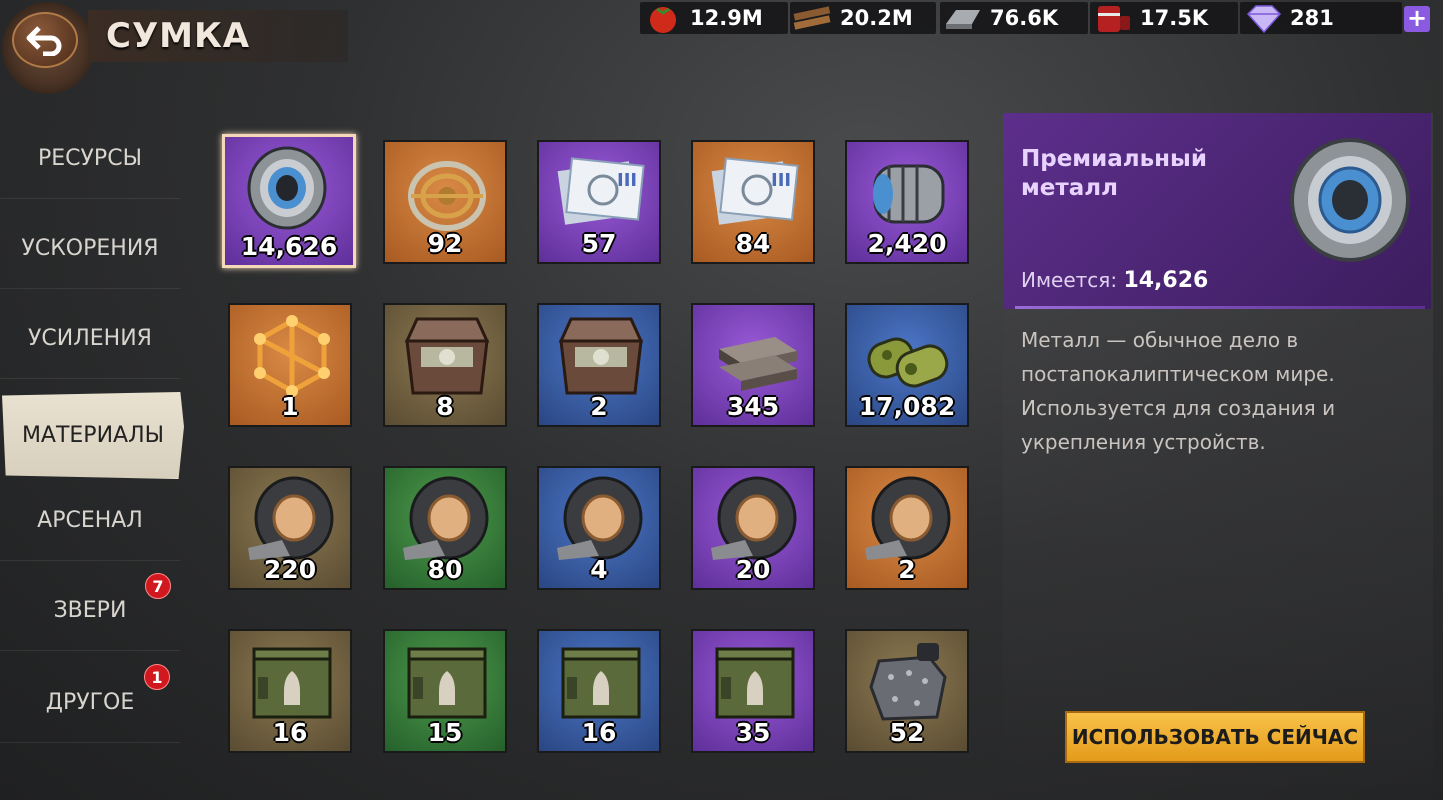  Describe the element at coordinates (753, 732) in the screenshot. I see `item-count: 35` at that location.